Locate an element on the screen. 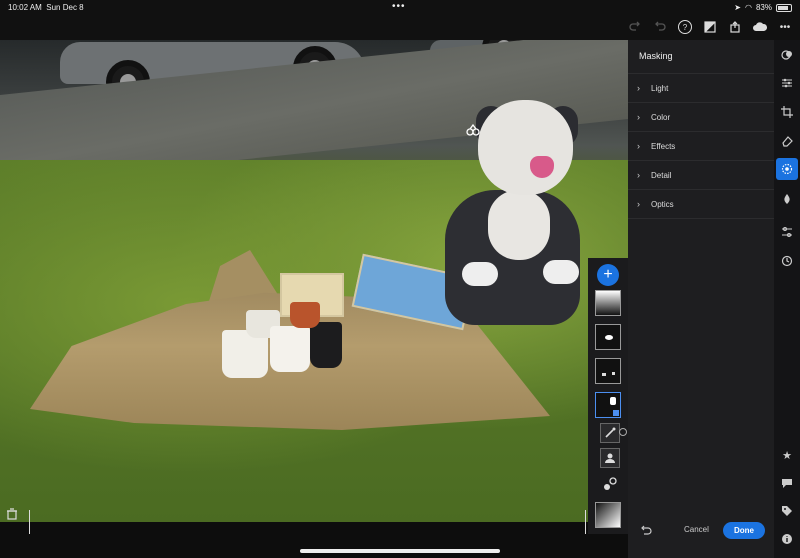 Image resolution: width=800 pixels, height=558 pixels. battery-percent: 83% is located at coordinates (763, 7).